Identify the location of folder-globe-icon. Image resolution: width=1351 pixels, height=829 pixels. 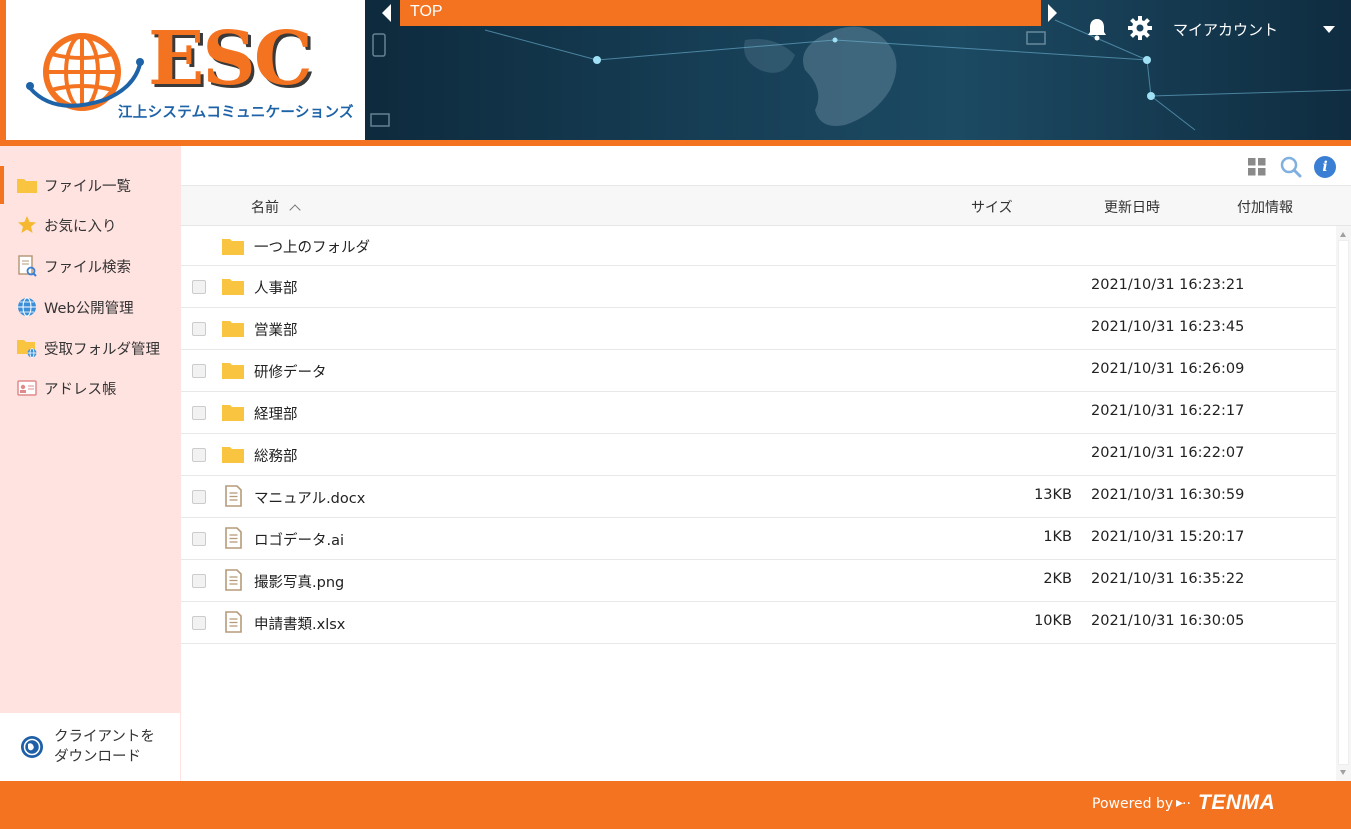
(27, 348).